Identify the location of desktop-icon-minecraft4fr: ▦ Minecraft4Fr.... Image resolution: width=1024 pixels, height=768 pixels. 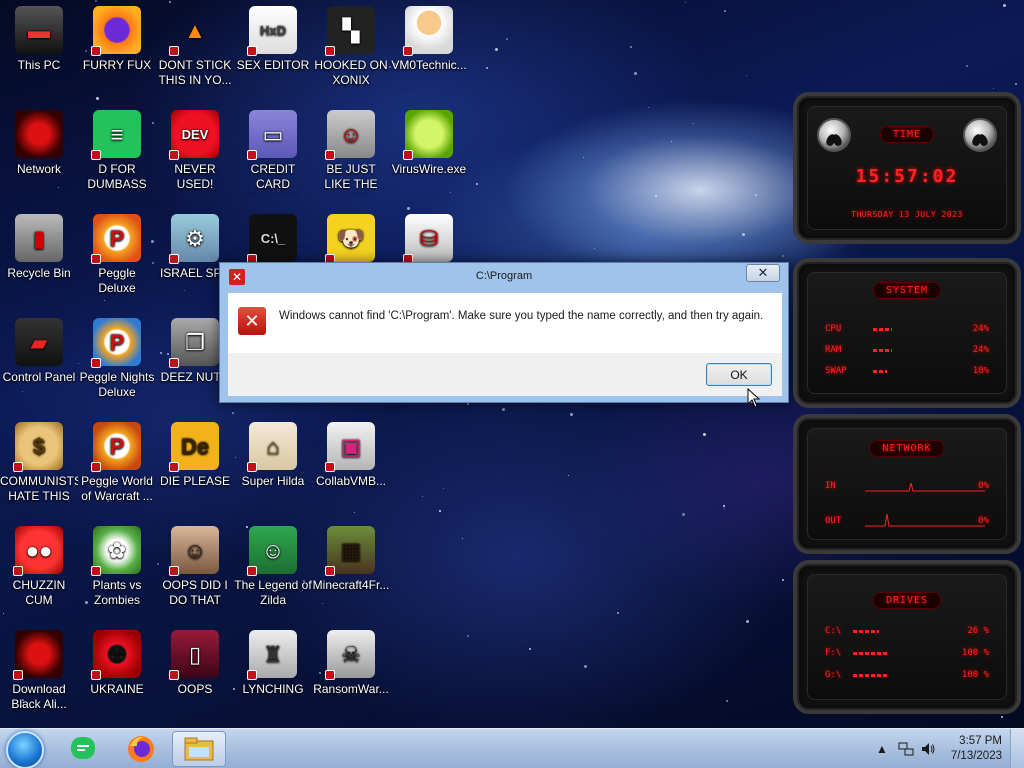
(351, 570).